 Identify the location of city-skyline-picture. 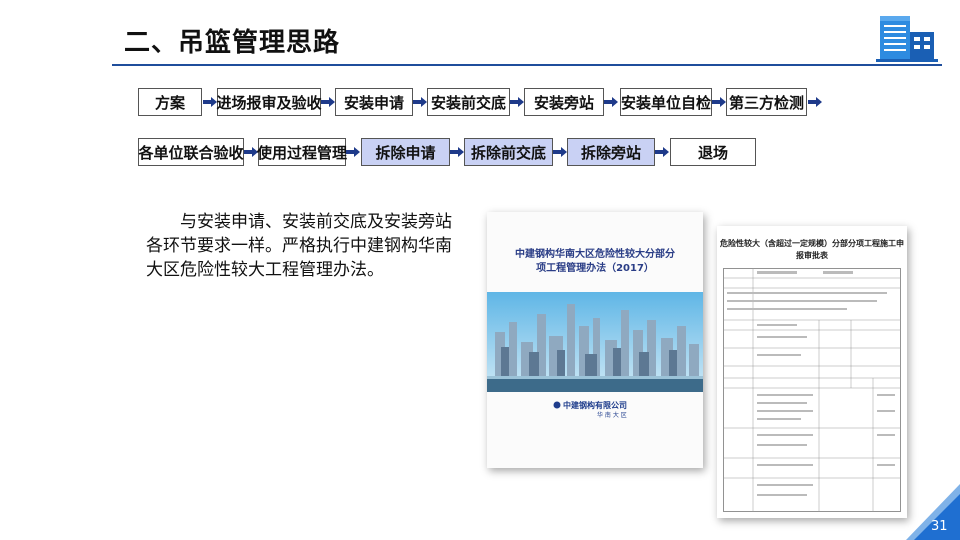
(595, 342).